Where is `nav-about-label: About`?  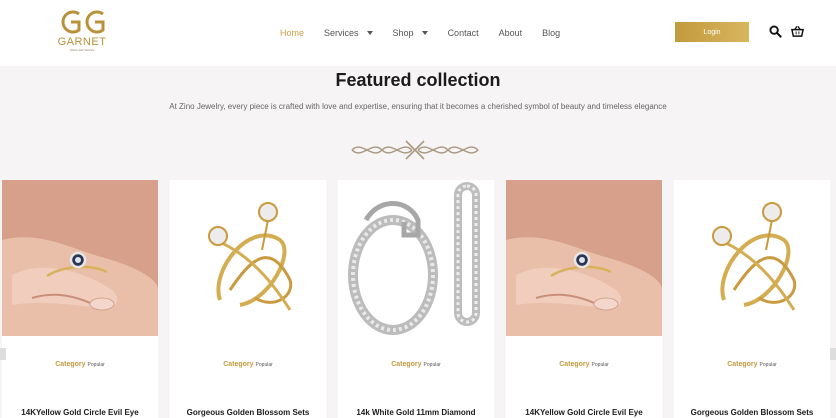
nav-about-label: About is located at coordinates (510, 33).